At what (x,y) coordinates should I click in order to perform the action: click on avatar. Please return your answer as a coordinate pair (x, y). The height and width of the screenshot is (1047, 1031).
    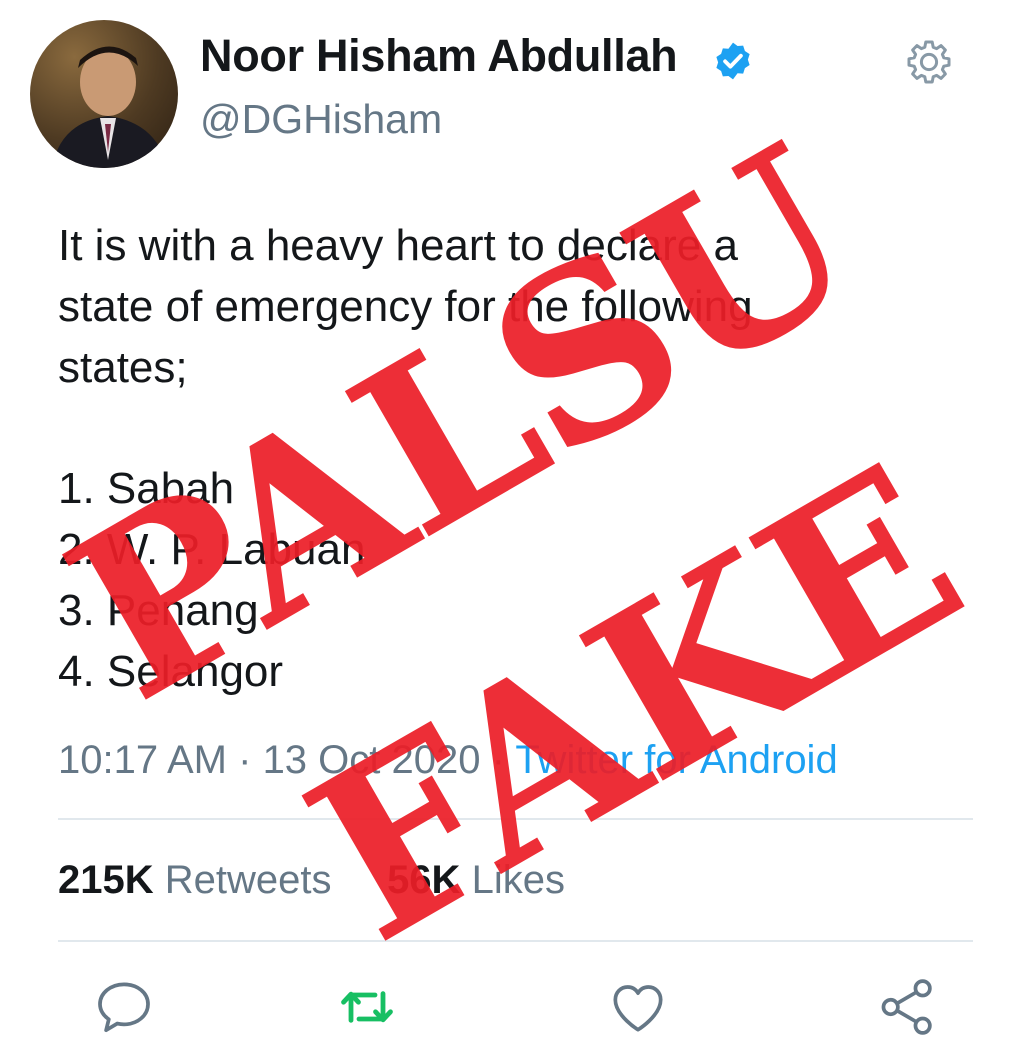
    Looking at the image, I should click on (104, 94).